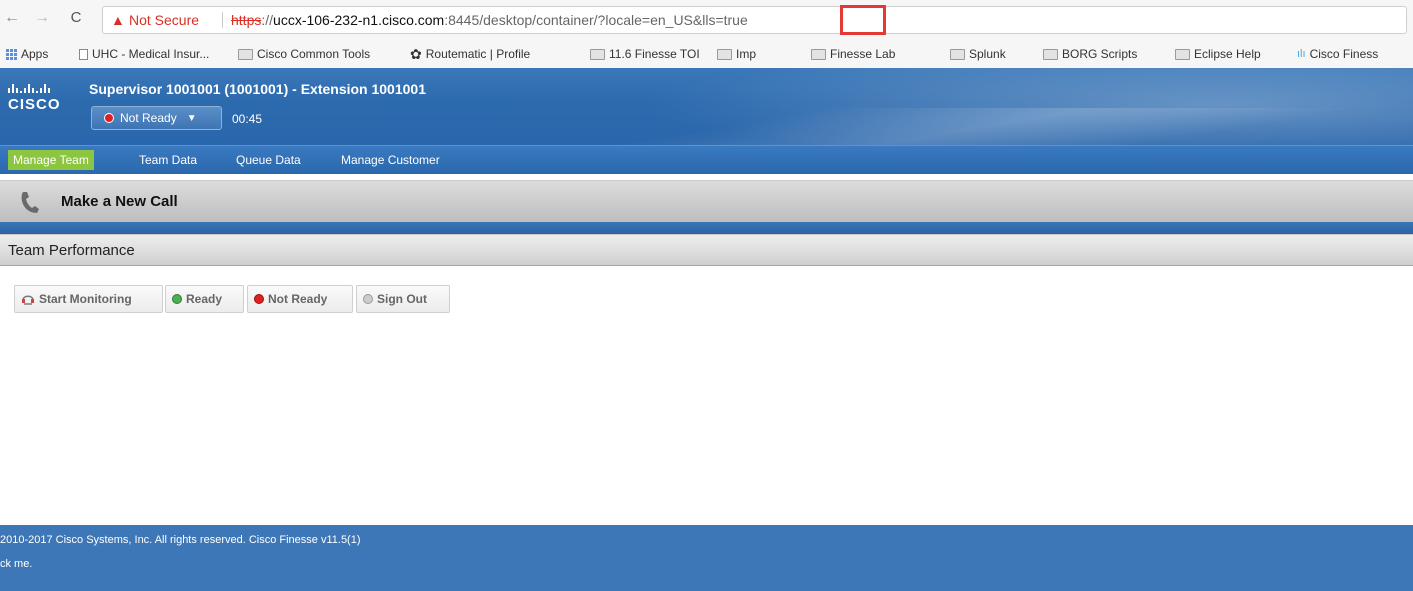 The image size is (1413, 591). Describe the element at coordinates (654, 54) in the screenshot. I see `bookmark-label: 11.6 Finesse TOI` at that location.